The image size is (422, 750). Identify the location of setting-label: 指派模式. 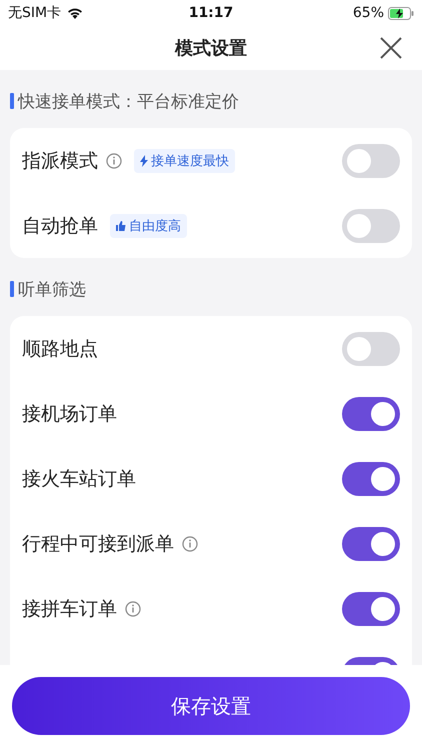
(60, 161).